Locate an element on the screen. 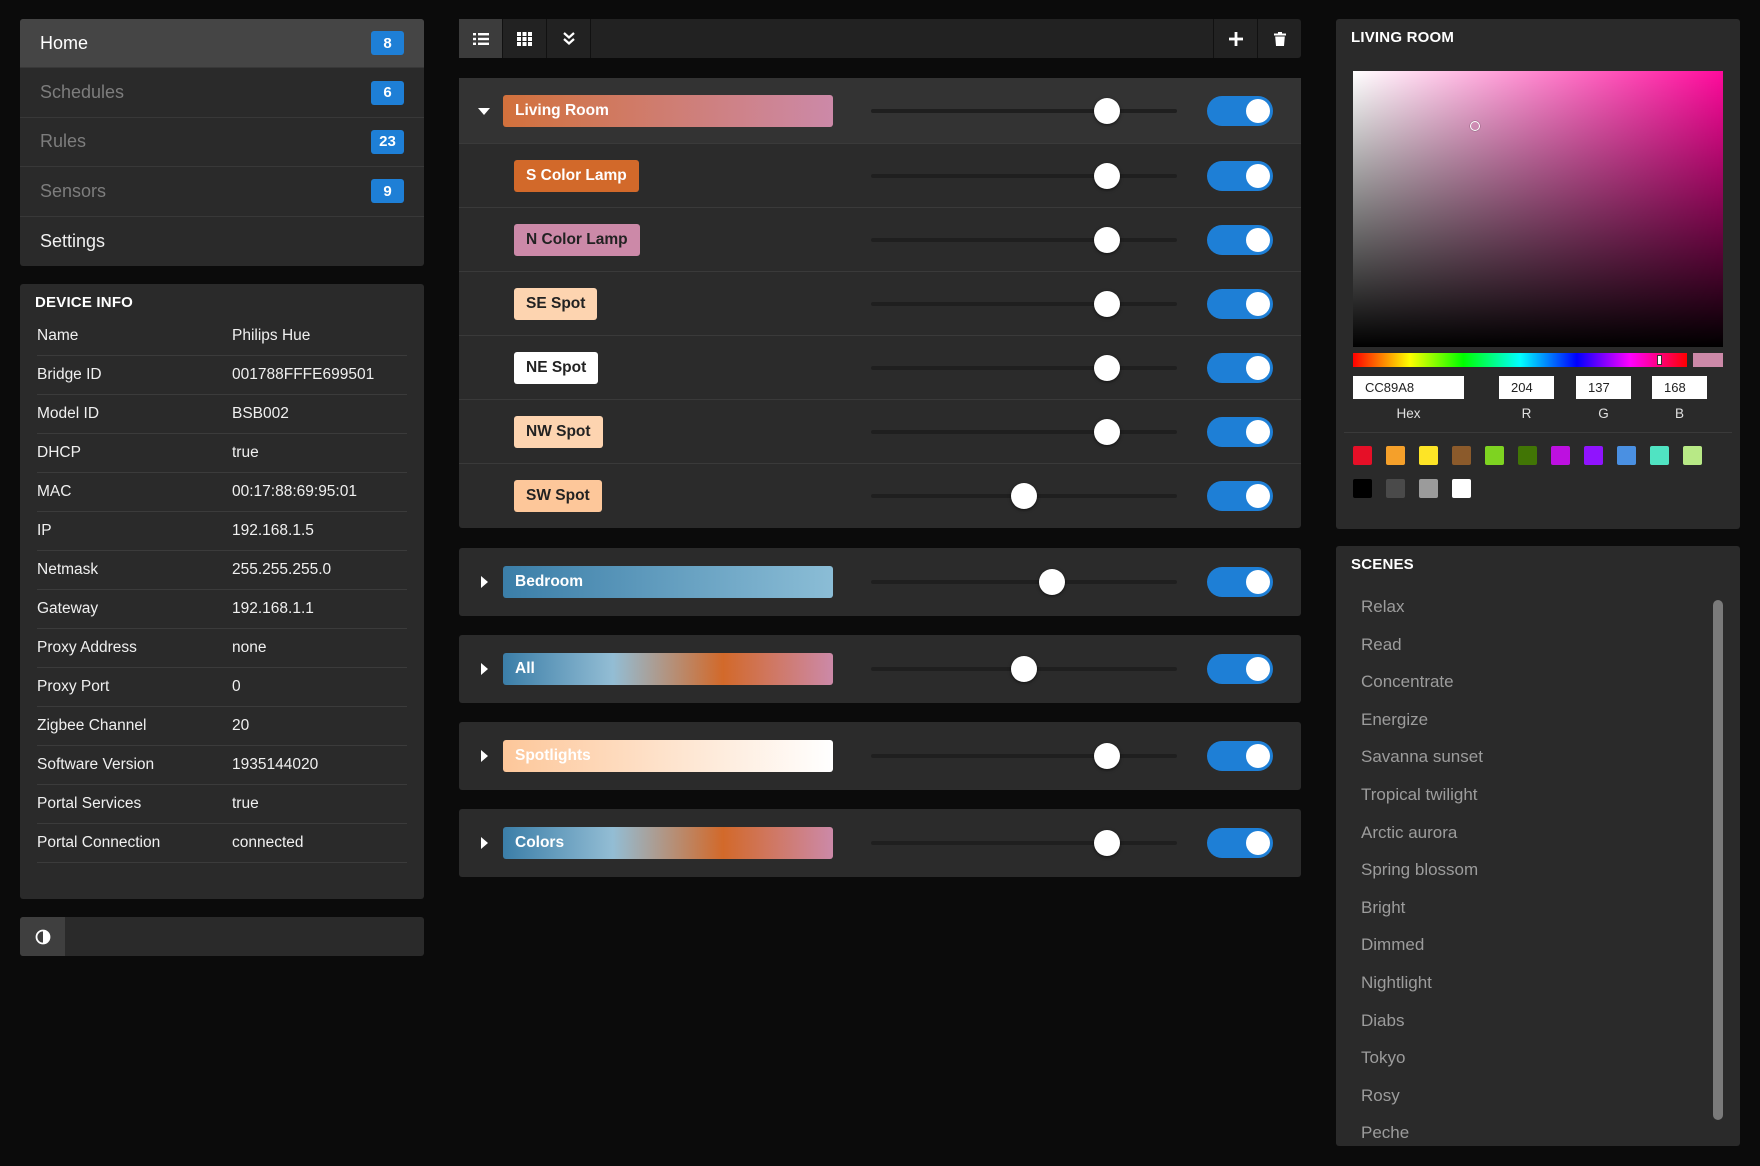 The width and height of the screenshot is (1760, 1166). group-name-button: All is located at coordinates (668, 669).